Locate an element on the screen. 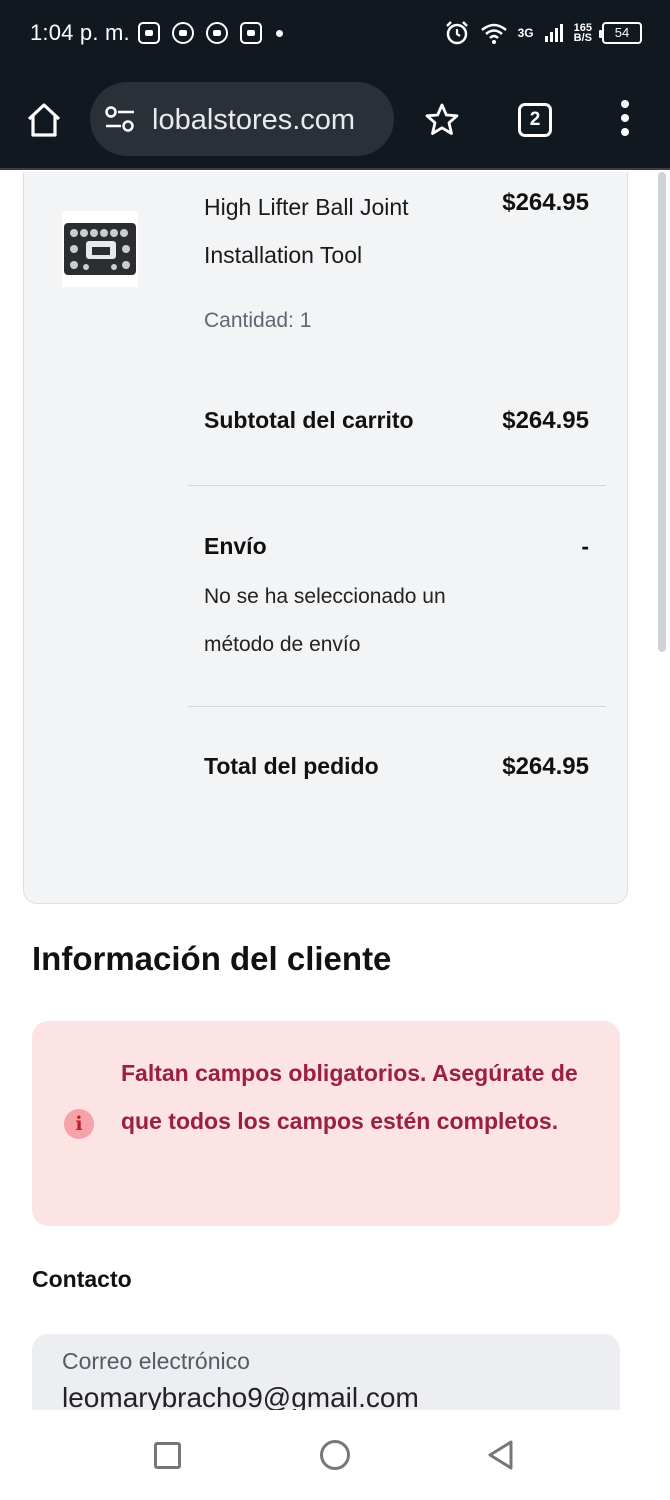 The image size is (670, 1500). status-bar: 1:04 p. m. 3G 165 B/S 54 is located at coordinates (335, 35).